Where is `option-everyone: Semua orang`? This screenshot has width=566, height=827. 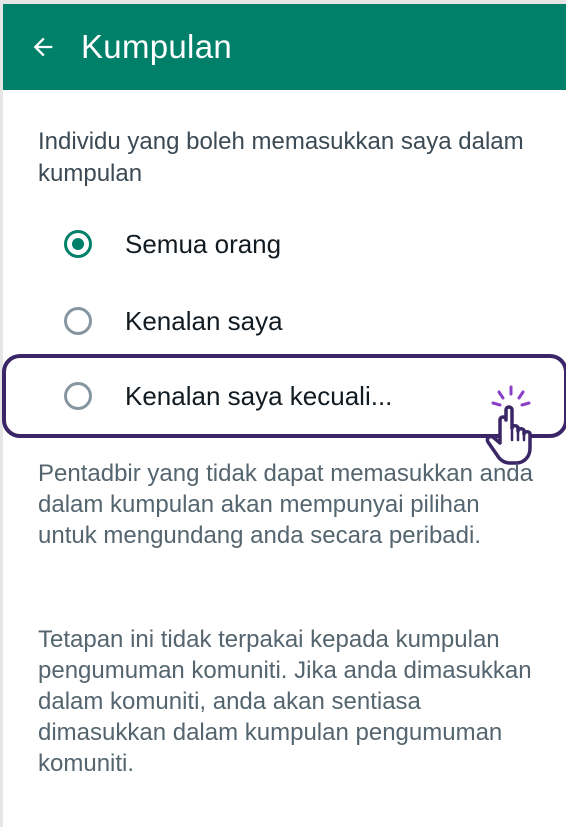
option-everyone: Semua orang is located at coordinates (284, 244).